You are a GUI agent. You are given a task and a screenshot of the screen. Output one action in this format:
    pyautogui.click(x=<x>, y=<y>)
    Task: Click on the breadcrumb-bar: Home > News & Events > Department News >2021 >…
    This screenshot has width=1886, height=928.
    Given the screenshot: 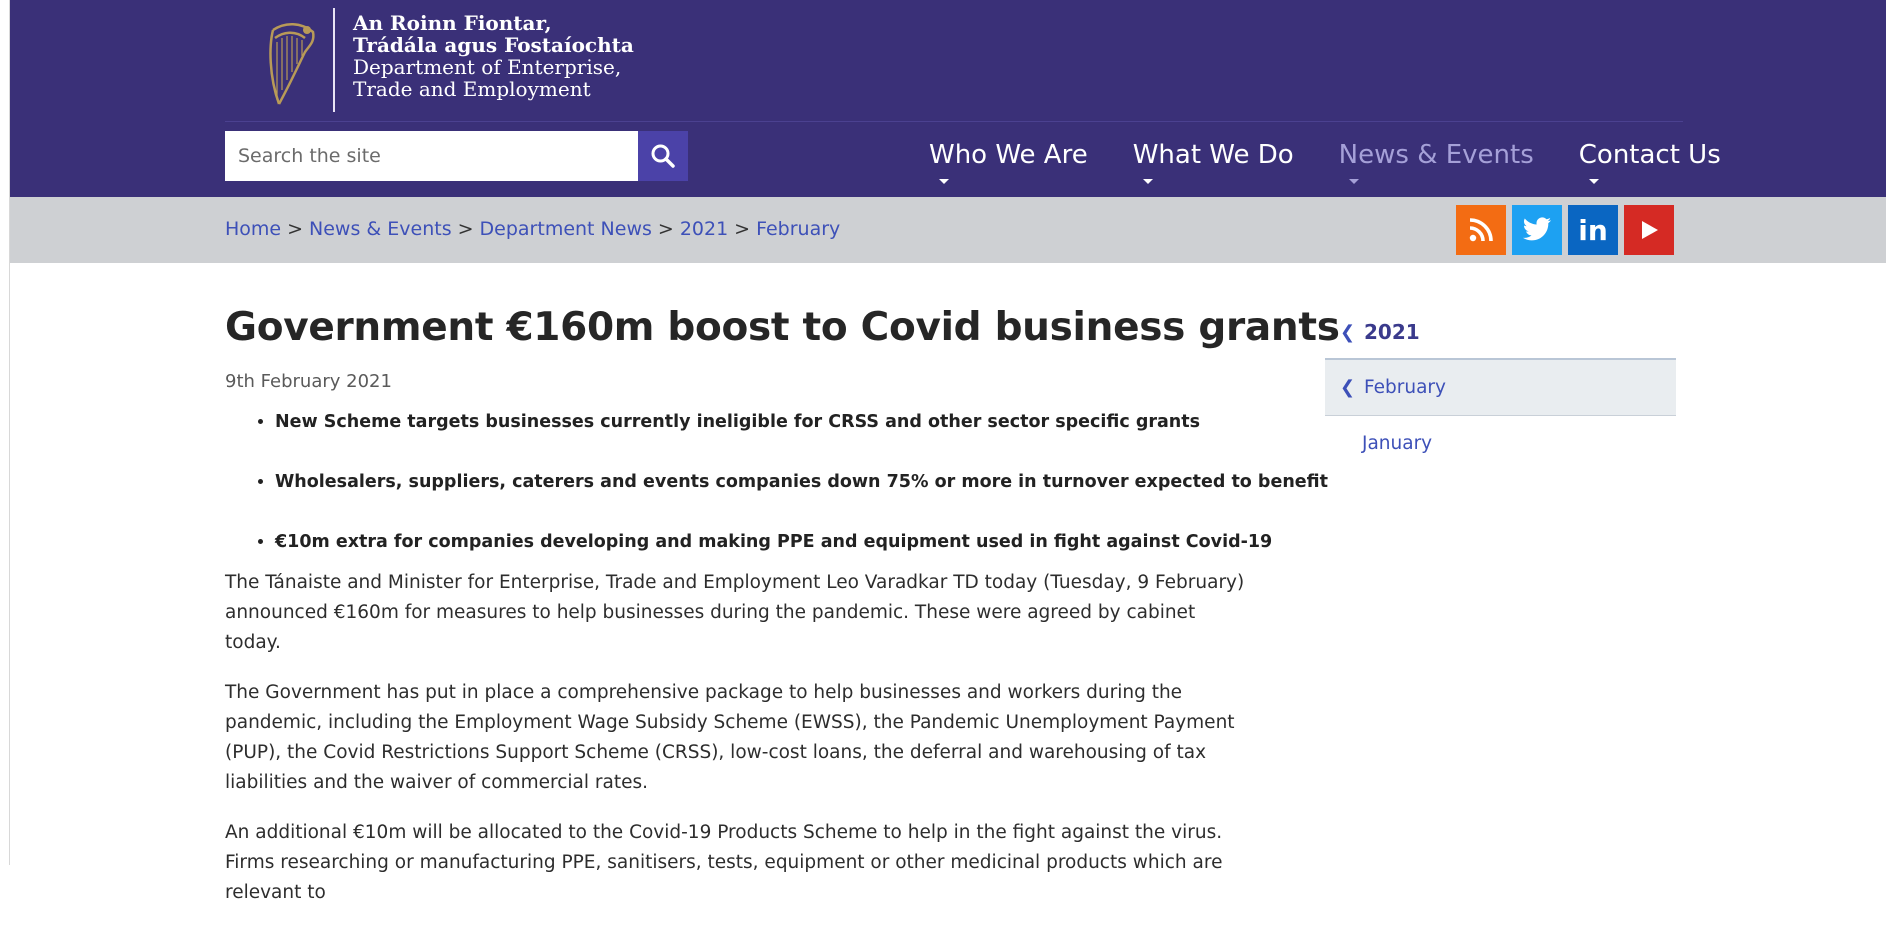 What is the action you would take?
    pyautogui.click(x=947, y=230)
    